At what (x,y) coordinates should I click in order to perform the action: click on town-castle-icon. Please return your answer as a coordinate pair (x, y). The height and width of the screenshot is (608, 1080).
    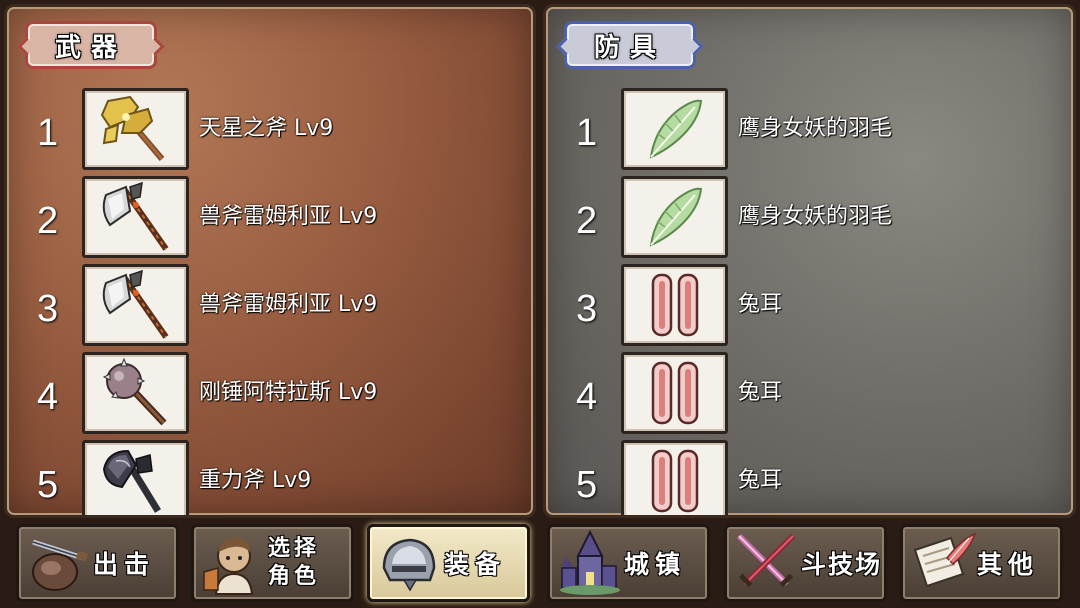
    Looking at the image, I should click on (590, 562).